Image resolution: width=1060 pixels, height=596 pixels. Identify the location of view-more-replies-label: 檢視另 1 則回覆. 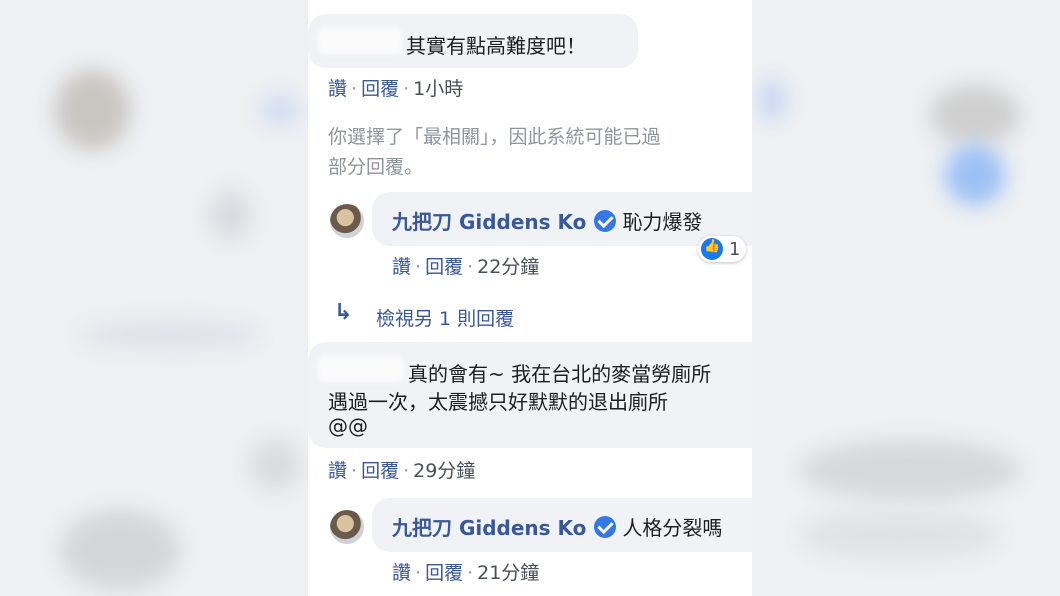
(445, 319).